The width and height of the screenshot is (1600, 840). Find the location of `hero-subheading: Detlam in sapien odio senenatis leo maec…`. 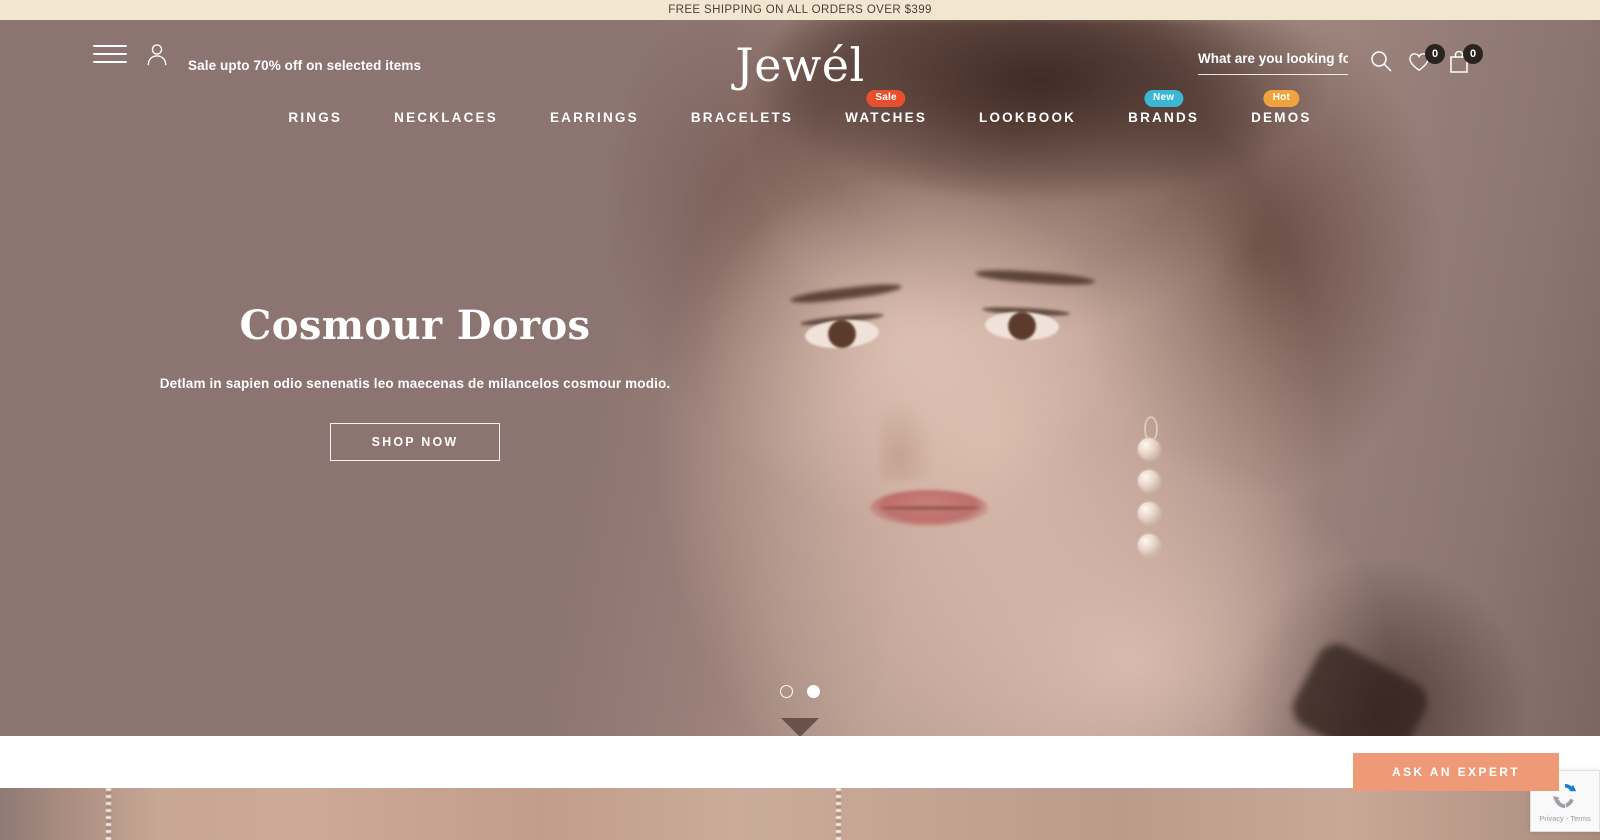

hero-subheading: Detlam in sapien odio senenatis leo maec… is located at coordinates (415, 383).